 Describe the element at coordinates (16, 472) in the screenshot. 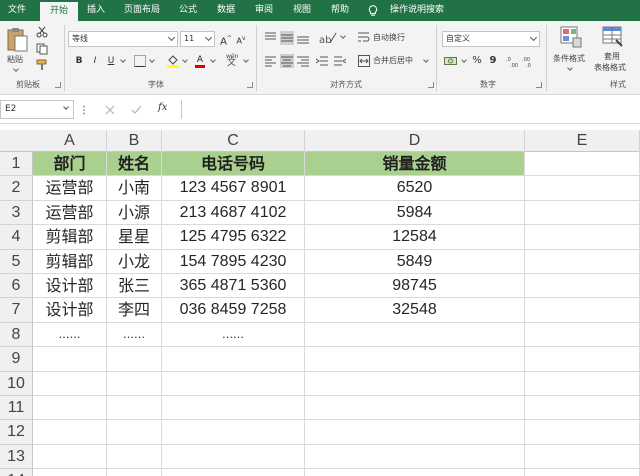

I see `row-header-14: 14` at that location.